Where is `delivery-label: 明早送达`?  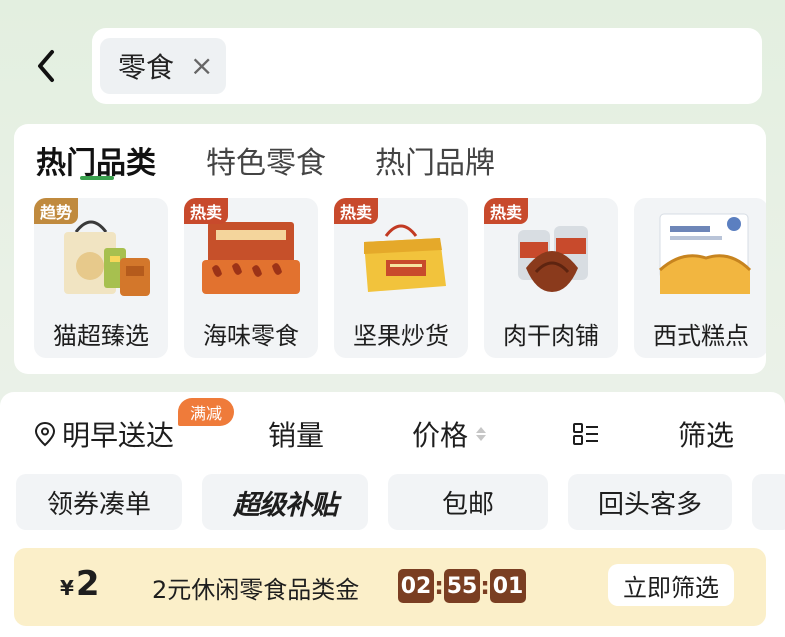
delivery-label: 明早送达 is located at coordinates (118, 435).